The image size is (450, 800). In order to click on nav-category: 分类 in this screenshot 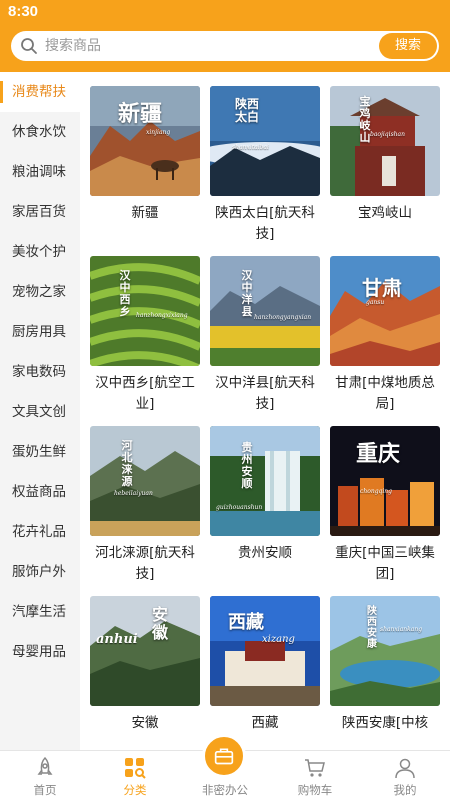, I will do `click(135, 775)`.